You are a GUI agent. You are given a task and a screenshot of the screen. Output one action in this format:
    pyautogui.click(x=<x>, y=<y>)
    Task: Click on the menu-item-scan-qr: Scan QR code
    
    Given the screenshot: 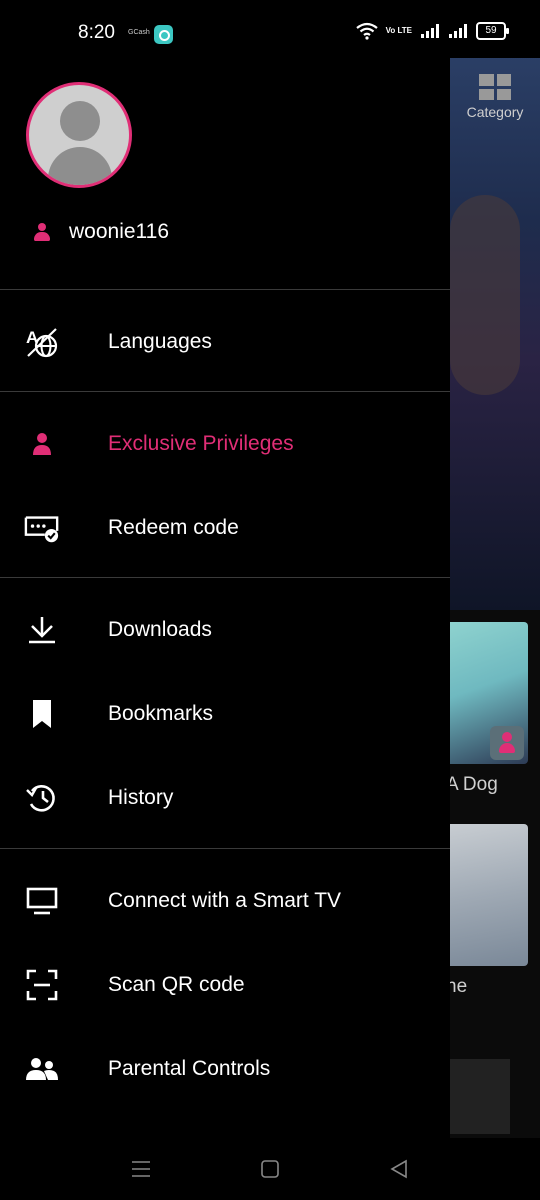 What is the action you would take?
    pyautogui.click(x=225, y=985)
    